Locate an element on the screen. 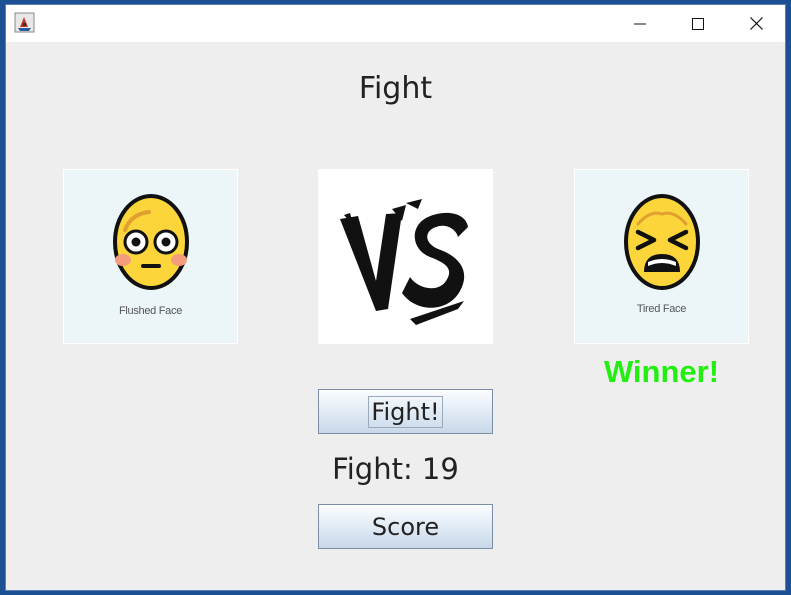 Image resolution: width=791 pixels, height=595 pixels. maximize-button is located at coordinates (698, 23).